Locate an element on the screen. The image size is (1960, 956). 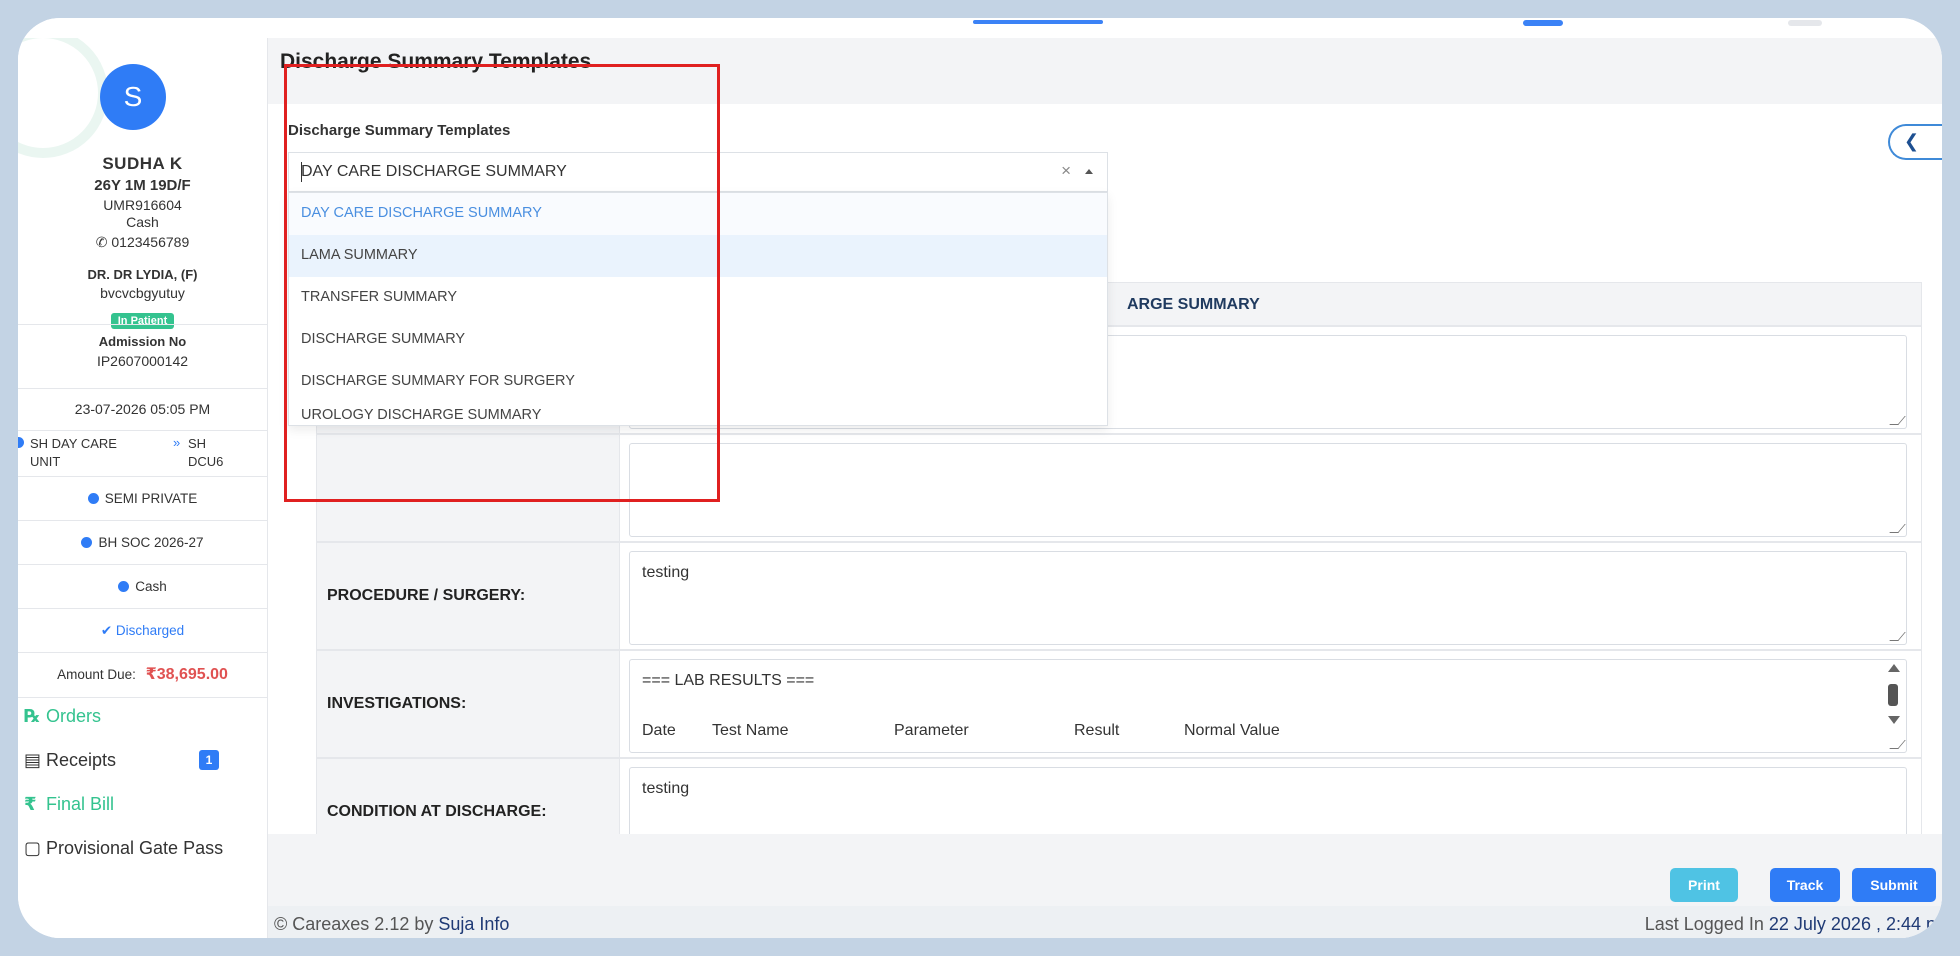
amount-due-value: ₹38,695.00 is located at coordinates (186, 674).